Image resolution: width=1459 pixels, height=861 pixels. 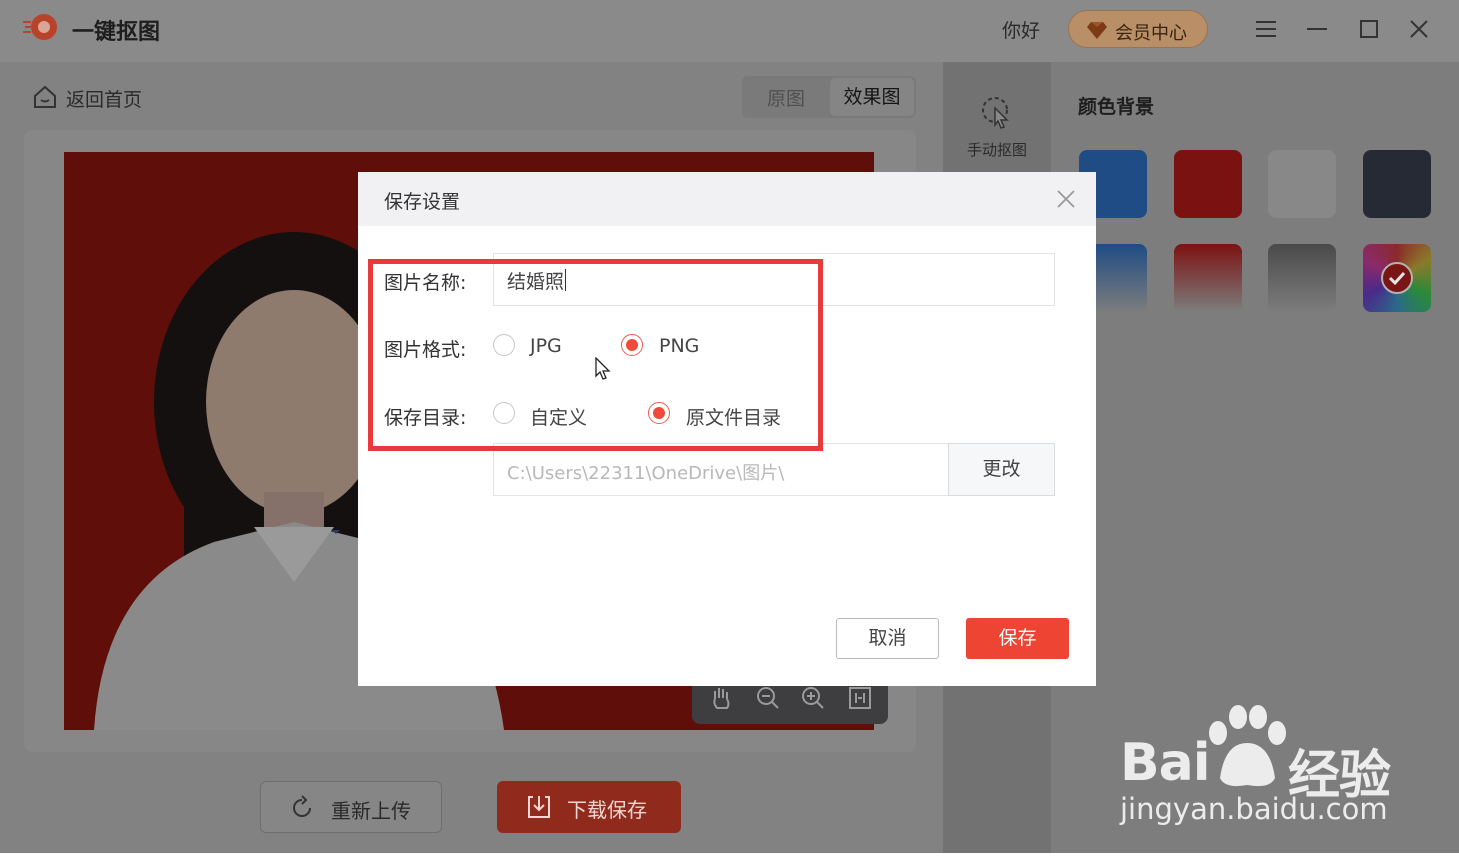 What do you see at coordinates (1097, 30) in the screenshot?
I see `diamond-icon` at bounding box center [1097, 30].